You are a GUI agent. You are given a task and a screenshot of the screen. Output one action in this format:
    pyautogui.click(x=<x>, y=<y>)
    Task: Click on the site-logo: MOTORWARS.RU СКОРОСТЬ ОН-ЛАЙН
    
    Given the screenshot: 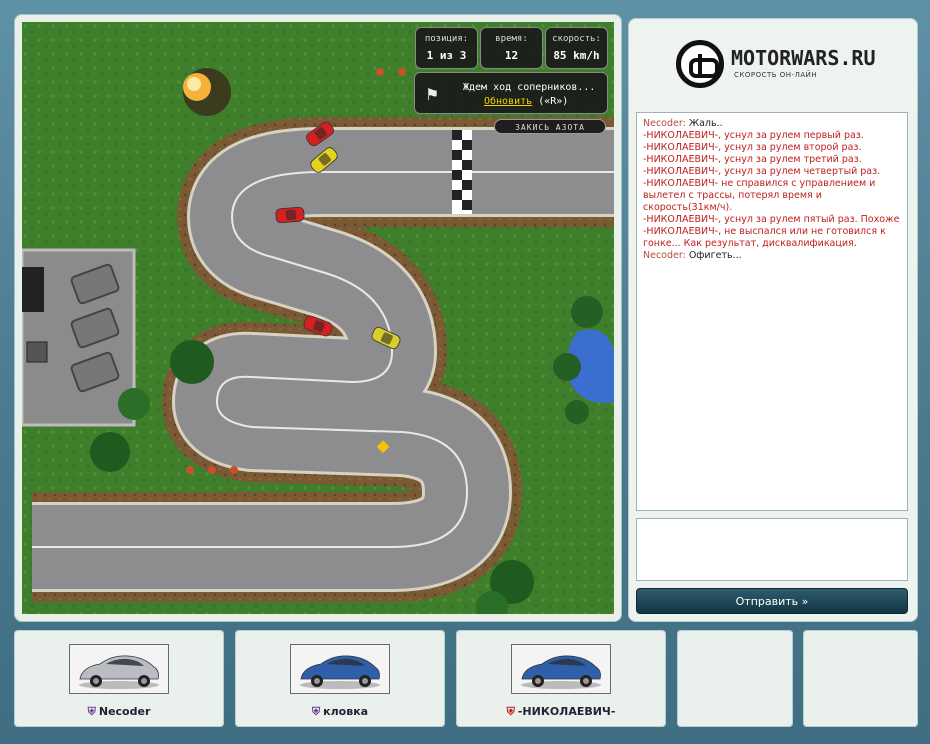 What is the action you would take?
    pyautogui.click(x=776, y=65)
    